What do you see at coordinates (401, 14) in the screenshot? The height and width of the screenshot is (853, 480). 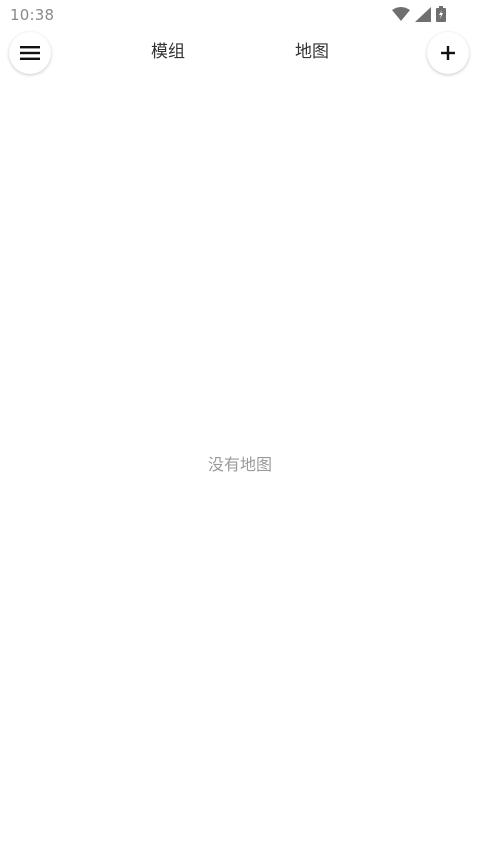 I see `wifi-icon` at bounding box center [401, 14].